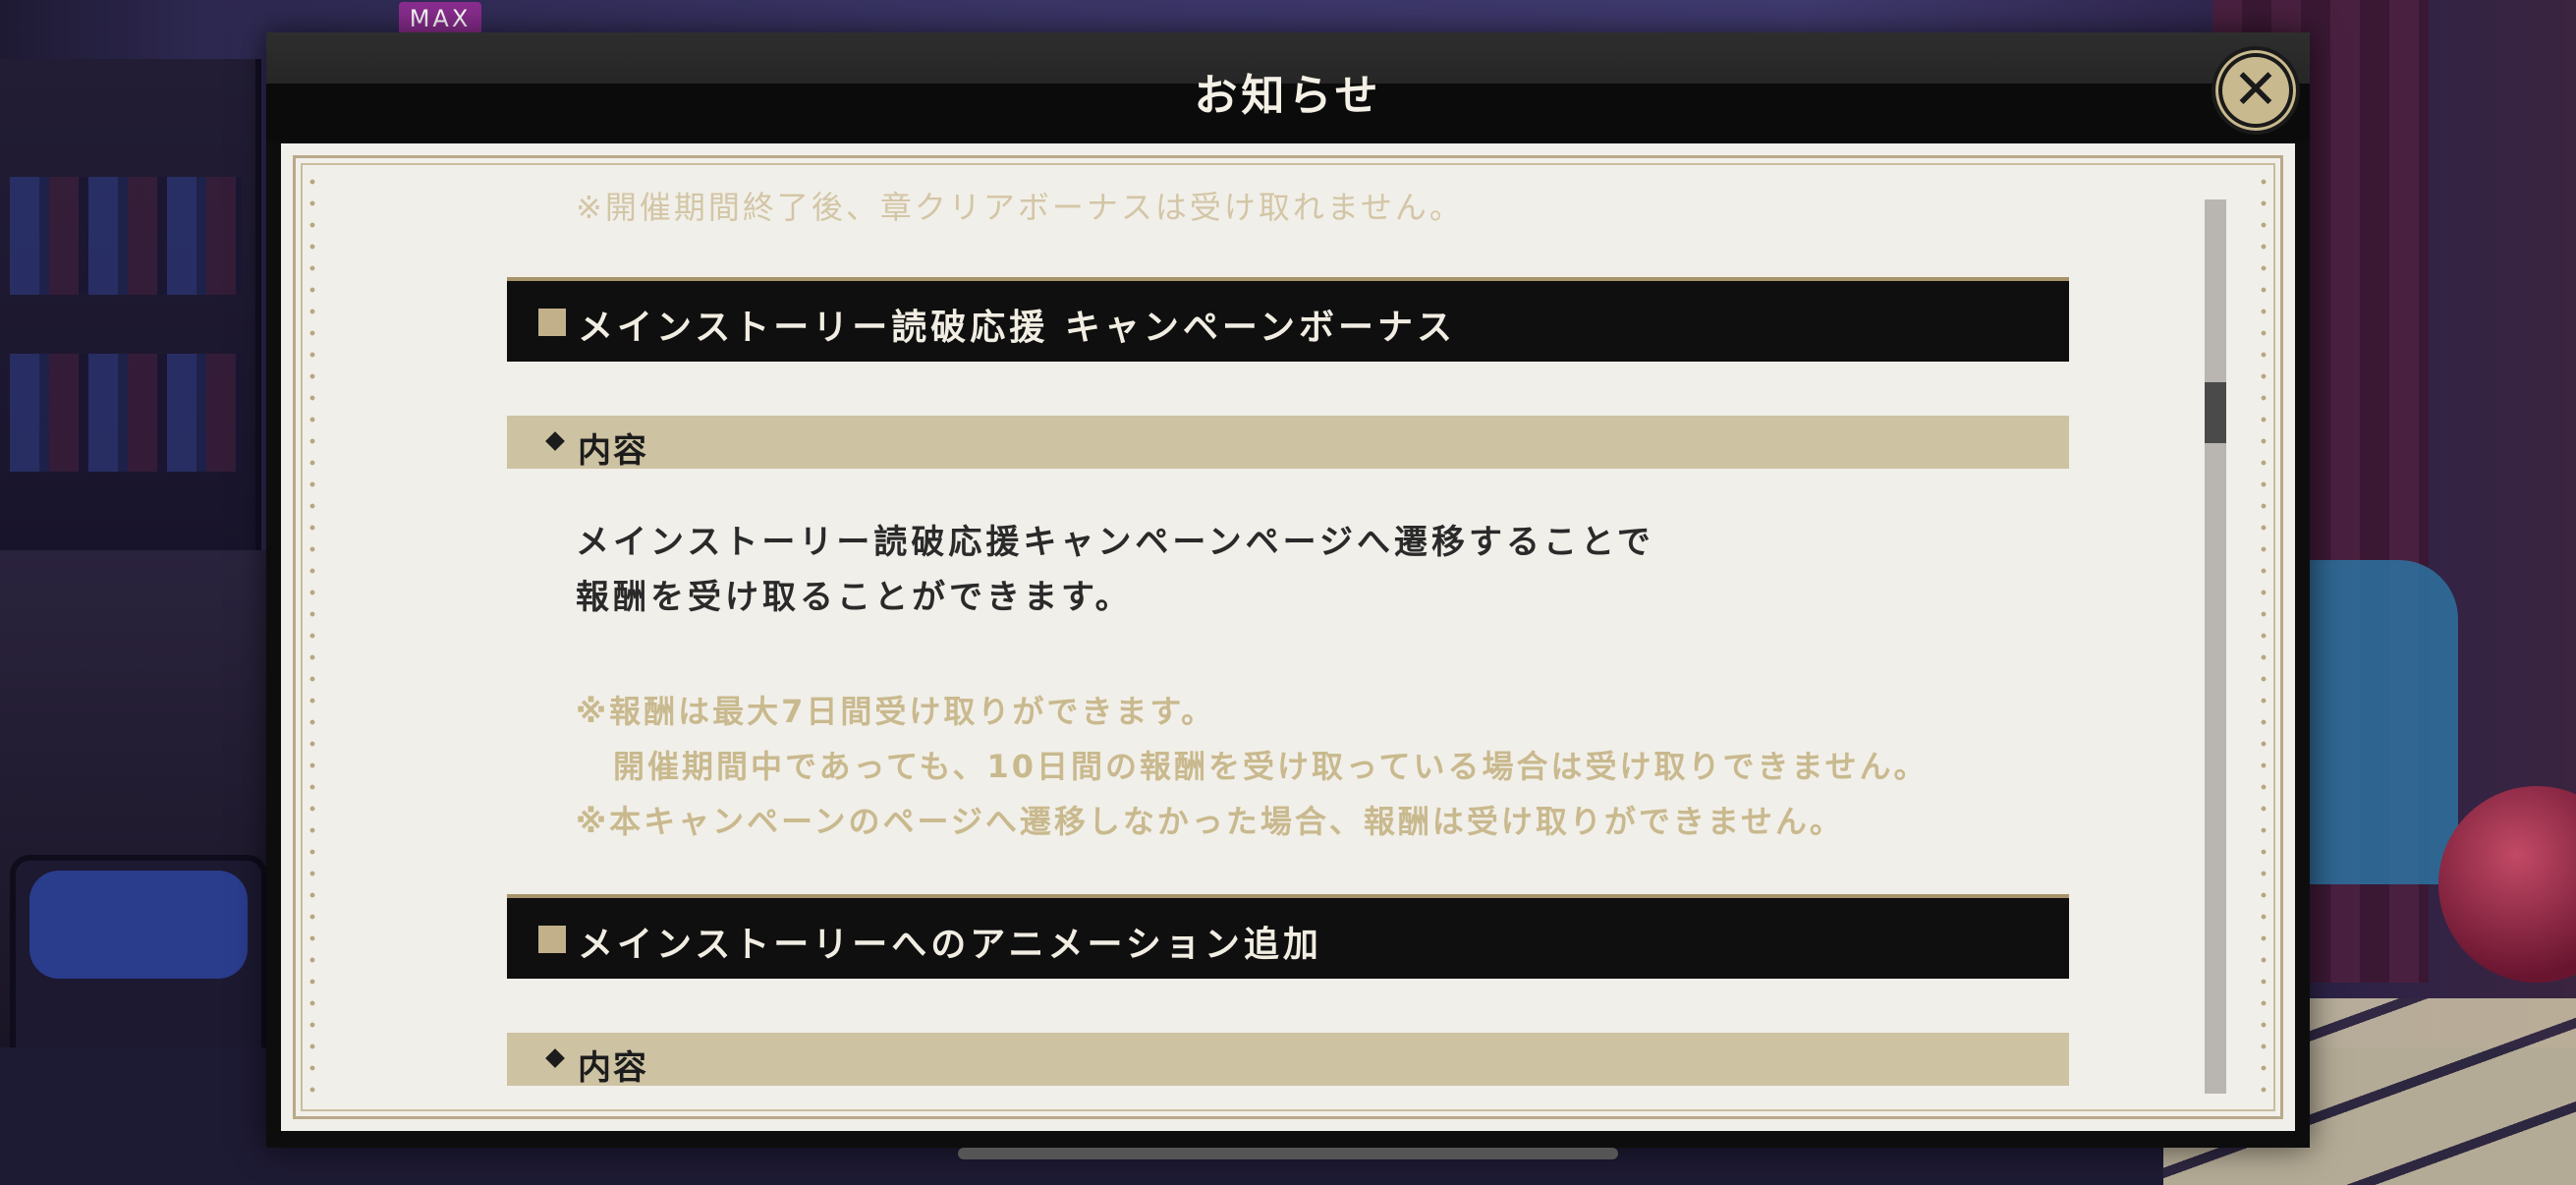 Image resolution: width=2576 pixels, height=1185 pixels. Describe the element at coordinates (2264, 637) in the screenshot. I see `dotted-border-right` at that location.